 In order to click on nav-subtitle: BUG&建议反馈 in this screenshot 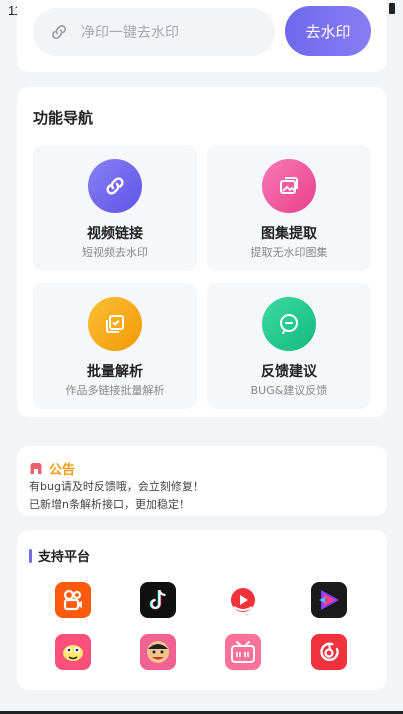, I will do `click(289, 390)`.